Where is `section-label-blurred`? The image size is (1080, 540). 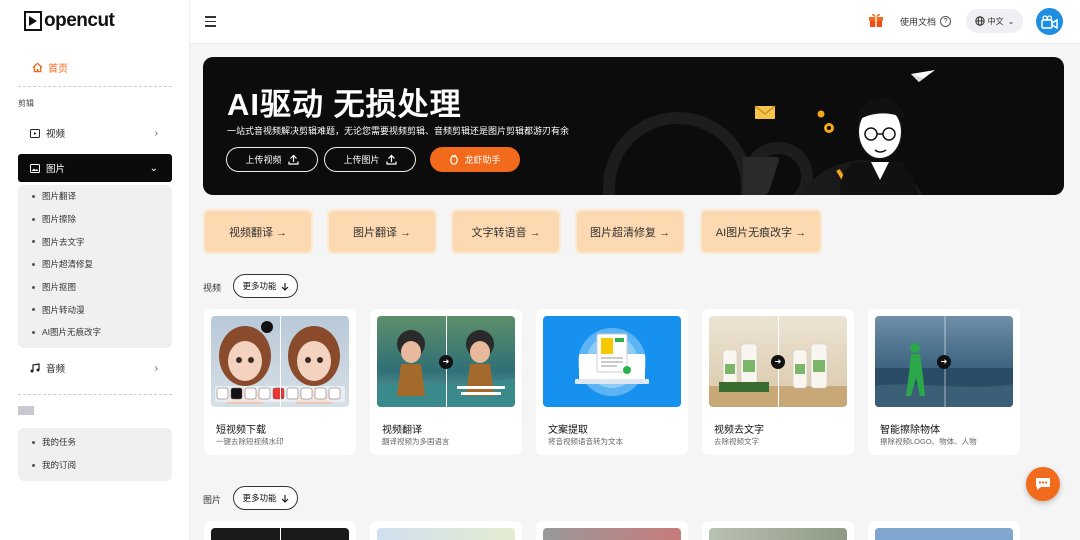 section-label-blurred is located at coordinates (26, 410).